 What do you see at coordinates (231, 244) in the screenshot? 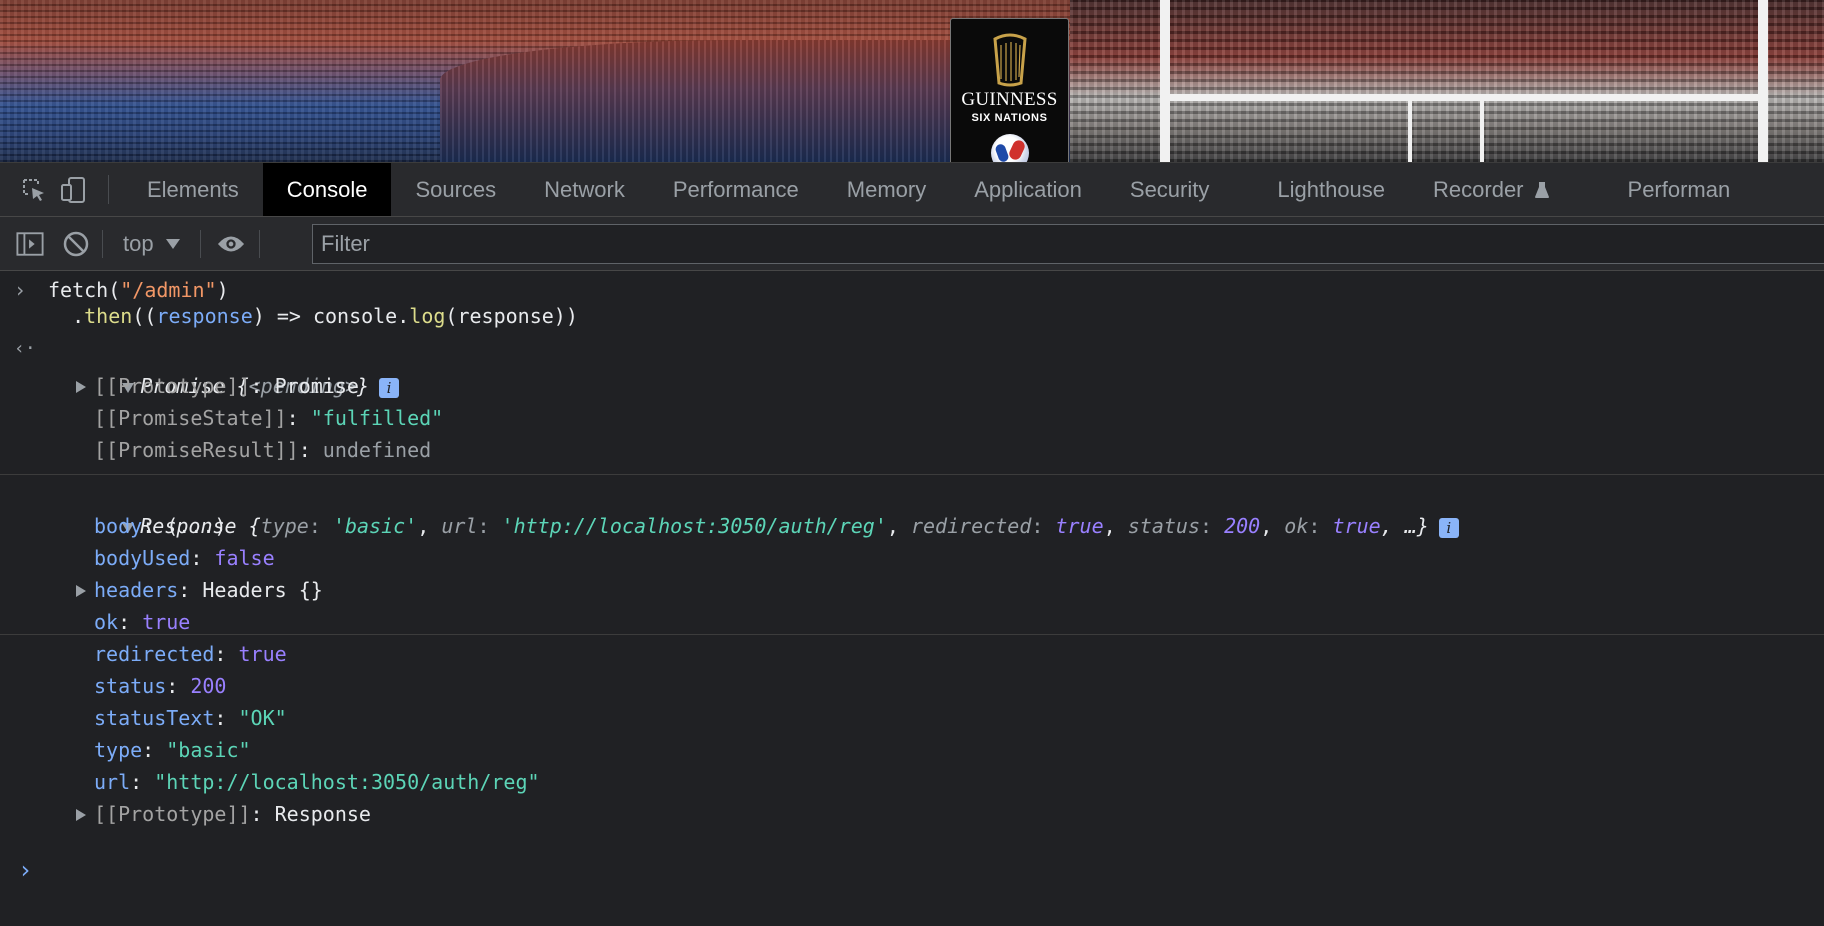
I see `live-expression-eye-icon` at bounding box center [231, 244].